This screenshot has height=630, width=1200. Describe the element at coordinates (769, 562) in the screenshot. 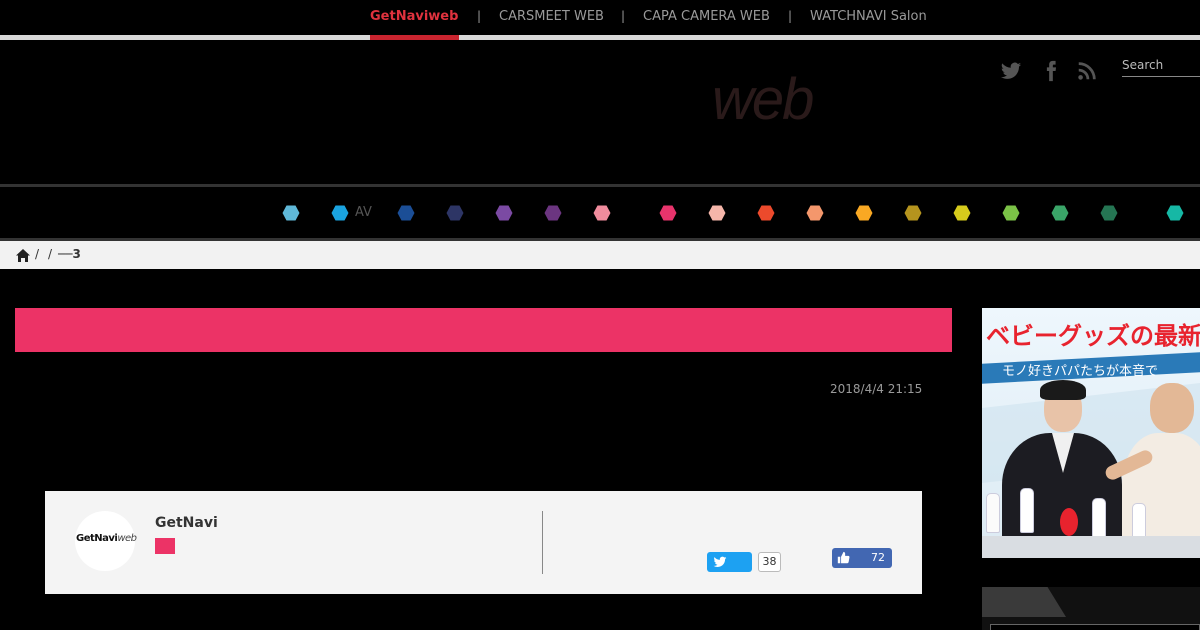

I see `tweet-count: 38` at that location.